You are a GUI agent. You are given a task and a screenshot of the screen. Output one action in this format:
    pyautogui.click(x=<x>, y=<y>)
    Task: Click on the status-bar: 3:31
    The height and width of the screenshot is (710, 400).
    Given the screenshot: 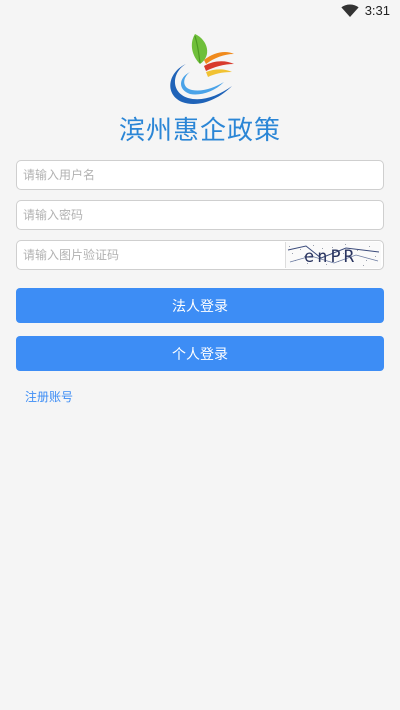 What is the action you would take?
    pyautogui.click(x=200, y=12)
    